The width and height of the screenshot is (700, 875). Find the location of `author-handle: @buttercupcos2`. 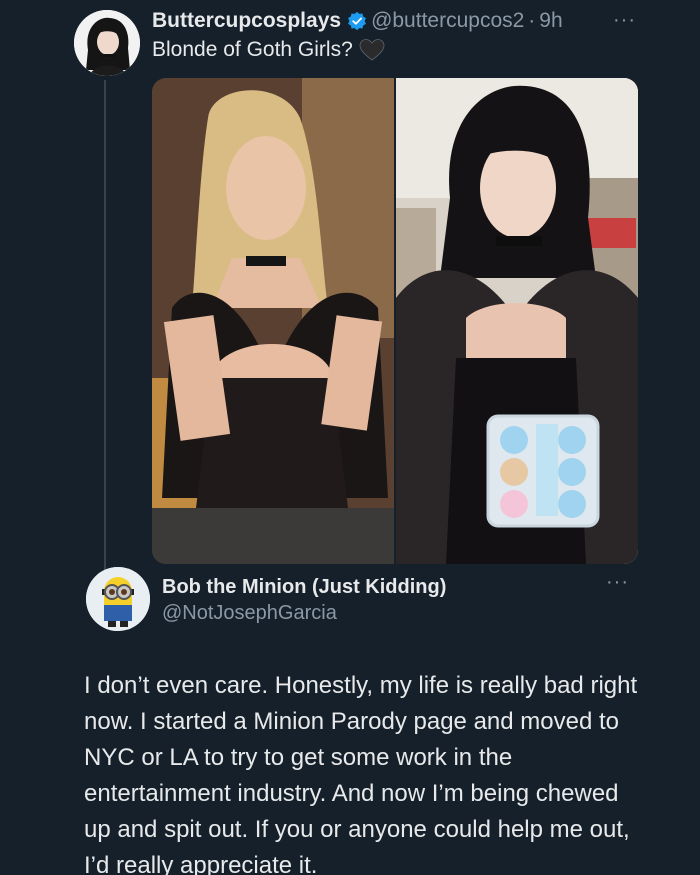

author-handle: @buttercupcos2 is located at coordinates (447, 21).